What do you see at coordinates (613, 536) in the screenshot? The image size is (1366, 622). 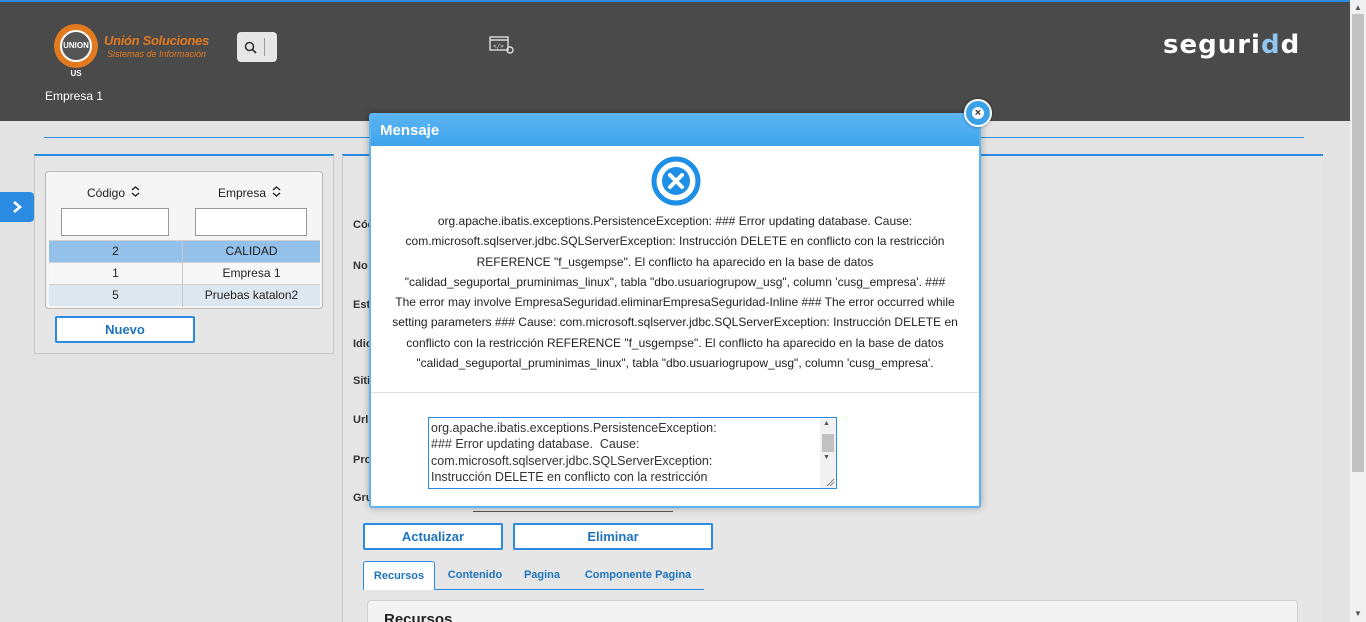 I see `delete-button: Eliminar` at bounding box center [613, 536].